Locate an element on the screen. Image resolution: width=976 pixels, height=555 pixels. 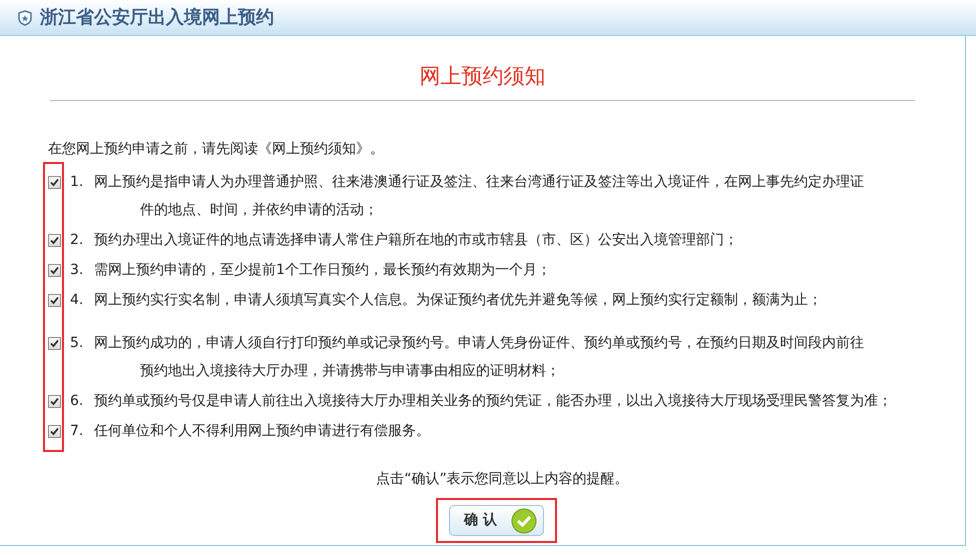
item-number: 2. is located at coordinates (77, 240).